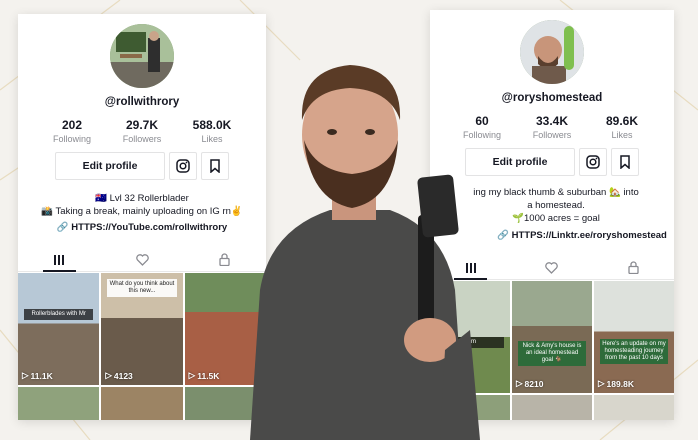 This screenshot has height=440, width=698. I want to click on view-count: ▷ 11.1K, so click(37, 375).